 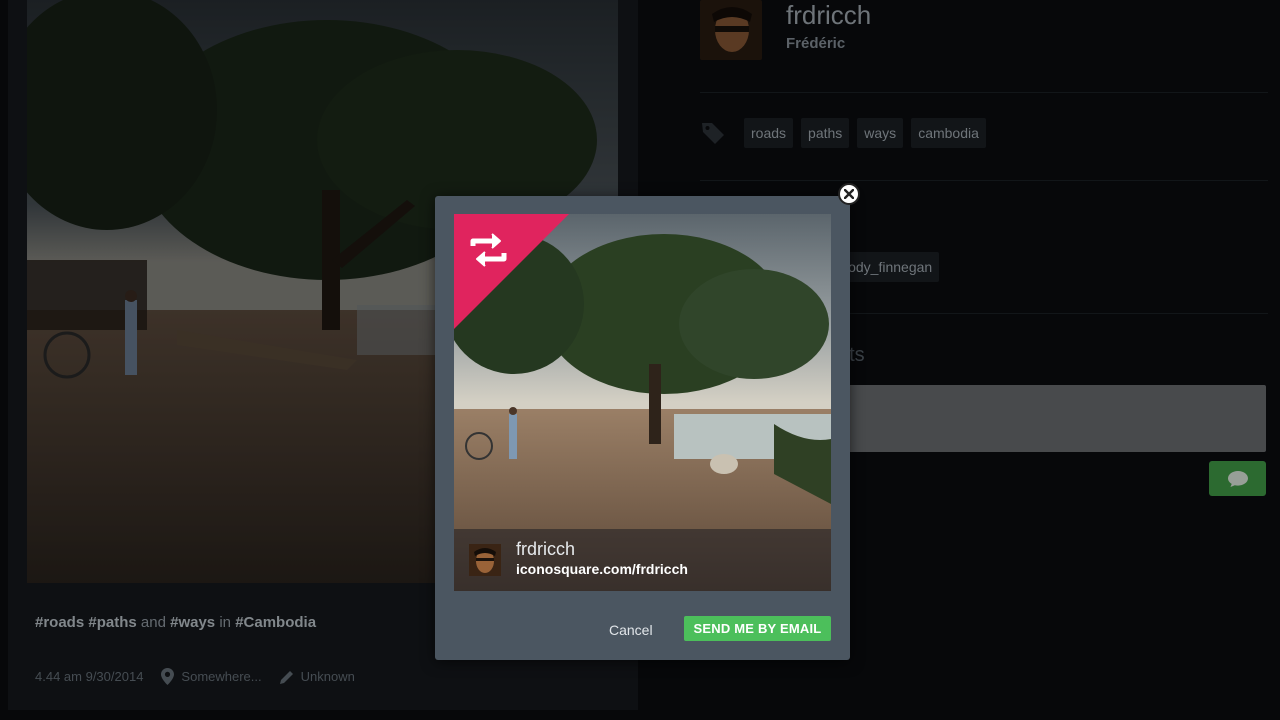 What do you see at coordinates (642, 560) in the screenshot?
I see `preview-footer: frdricch iconosquare.com/frdricch` at bounding box center [642, 560].